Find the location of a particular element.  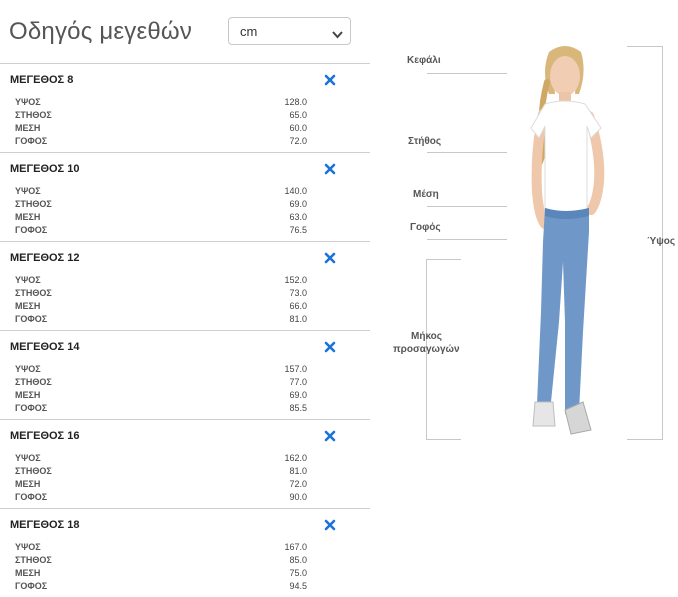

chest-label: Στήθος is located at coordinates (425, 141).